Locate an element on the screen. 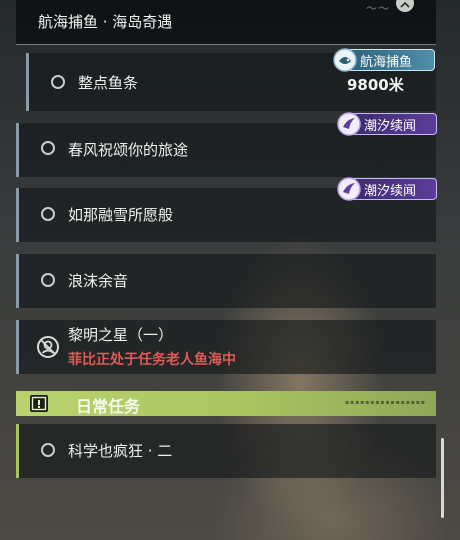 The height and width of the screenshot is (540, 460). exclamation-icon is located at coordinates (39, 403).